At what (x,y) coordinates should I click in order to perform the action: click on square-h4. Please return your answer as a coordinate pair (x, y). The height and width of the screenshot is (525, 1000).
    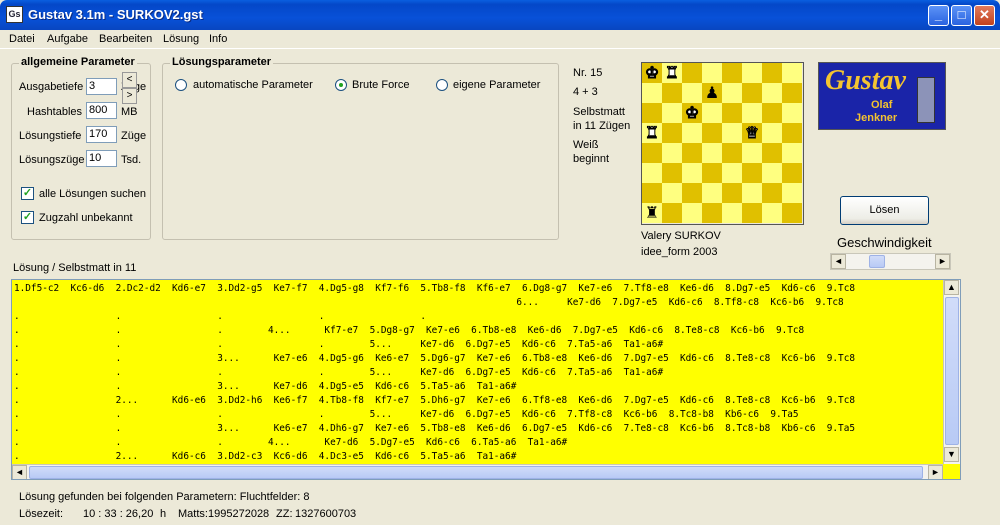
    Looking at the image, I should click on (792, 153).